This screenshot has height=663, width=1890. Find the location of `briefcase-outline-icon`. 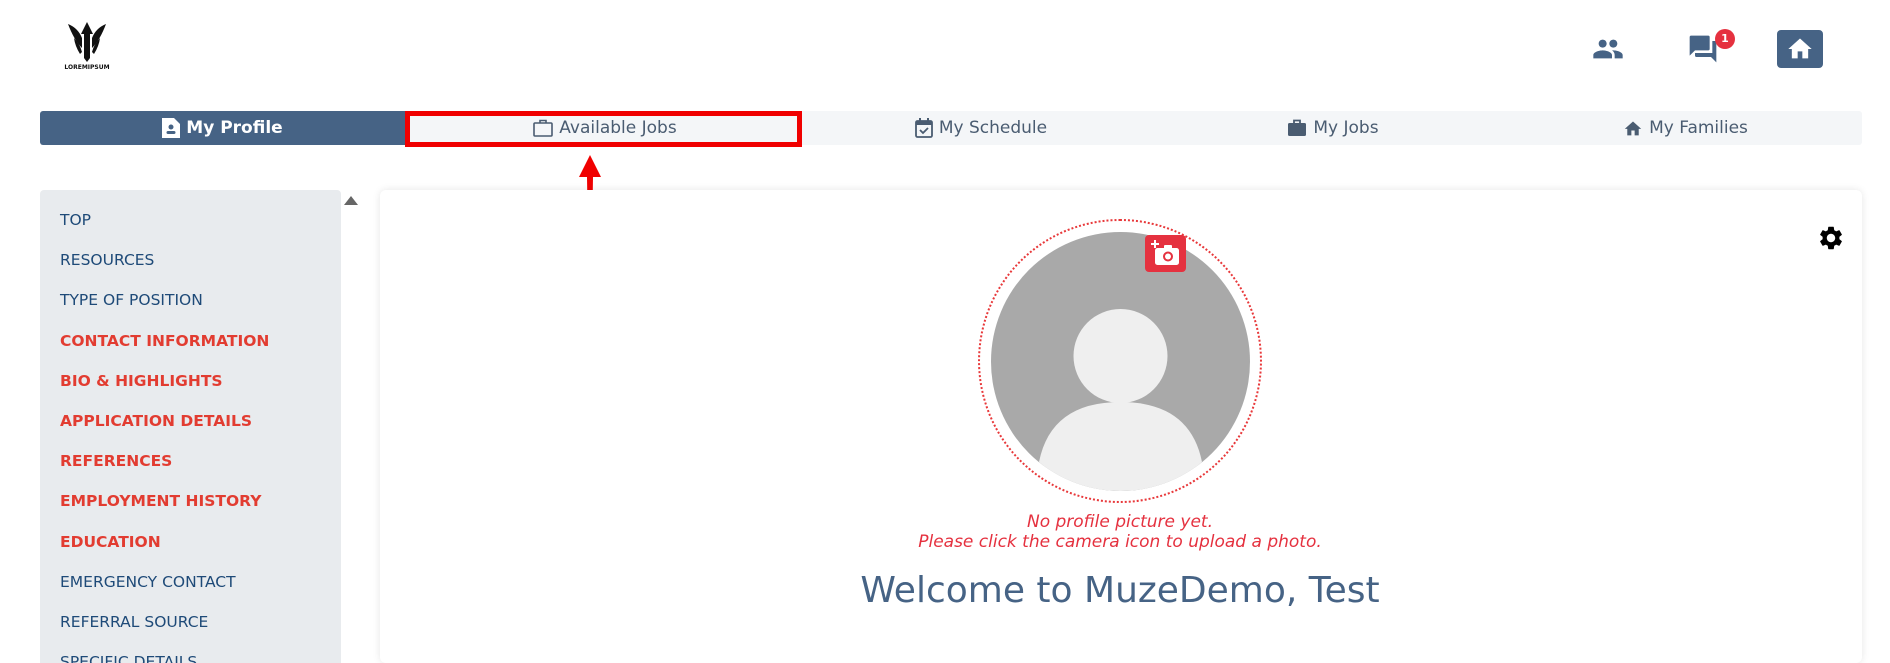

briefcase-outline-icon is located at coordinates (543, 128).